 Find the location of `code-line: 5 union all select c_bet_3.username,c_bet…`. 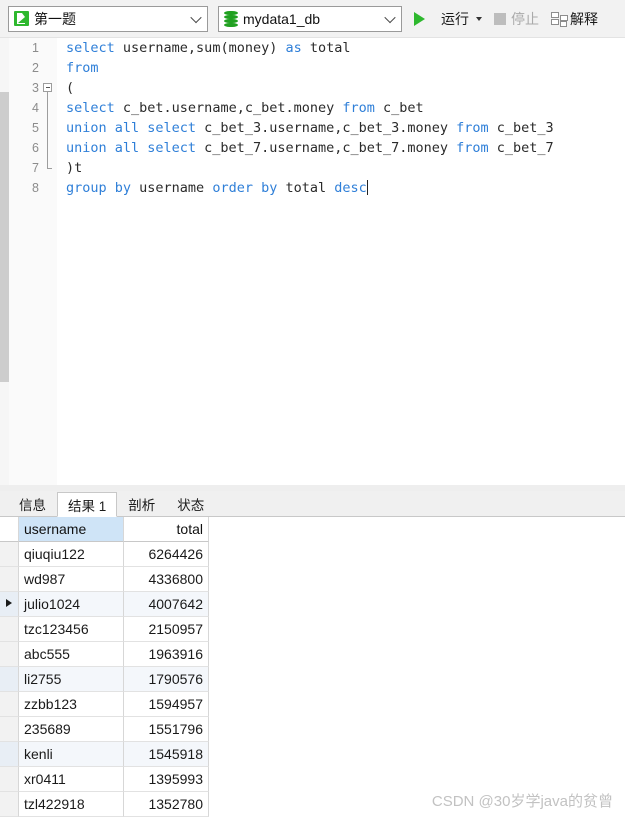

code-line: 5 union all select c_bet_3.username,c_bet… is located at coordinates (317, 128).